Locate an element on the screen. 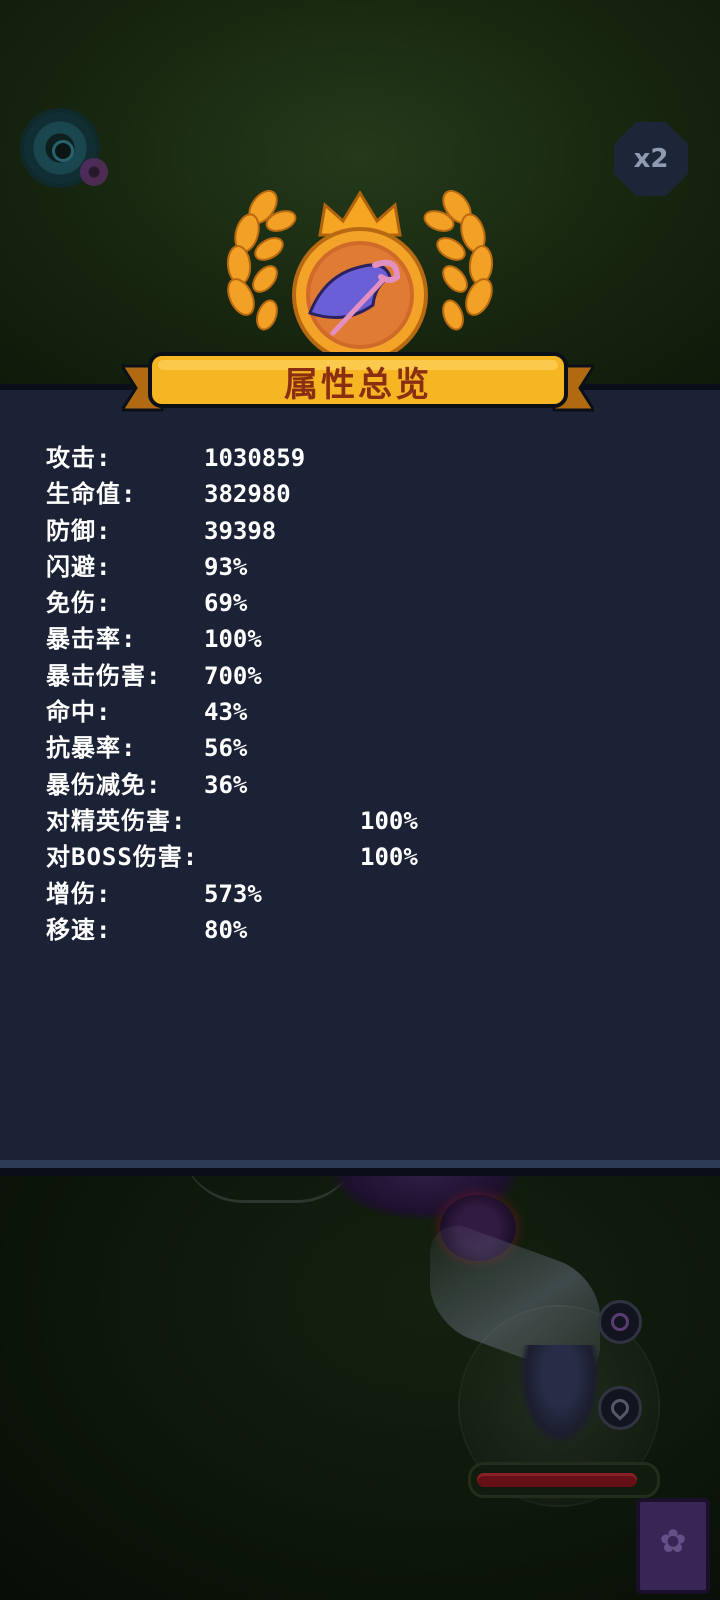  stat-label: 生命值: is located at coordinates (91, 494).